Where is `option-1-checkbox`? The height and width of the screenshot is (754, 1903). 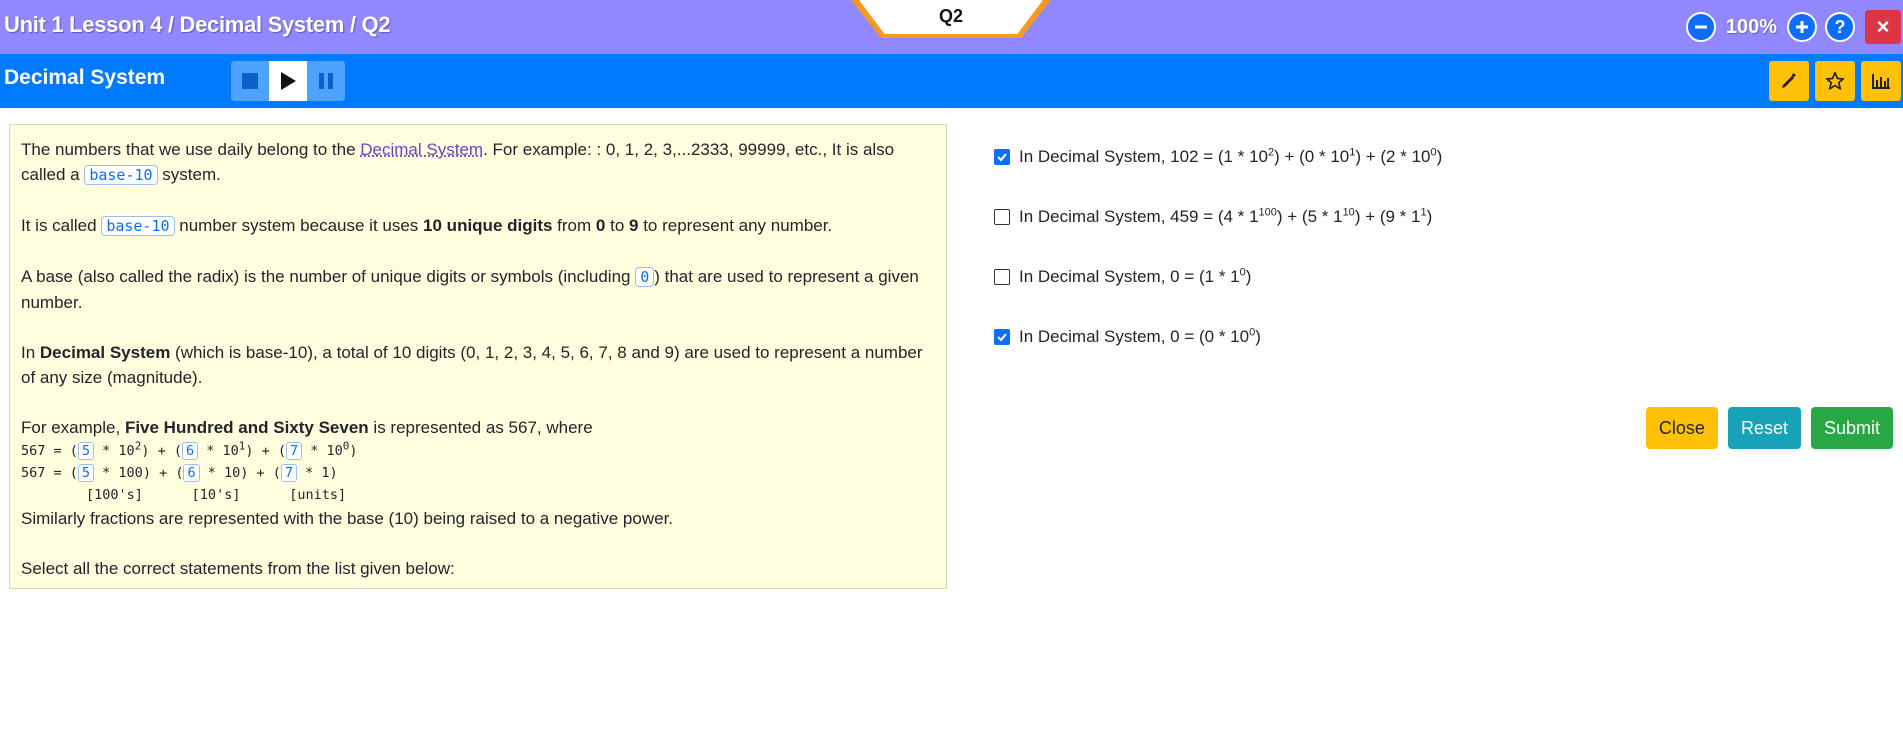 option-1-checkbox is located at coordinates (1002, 157).